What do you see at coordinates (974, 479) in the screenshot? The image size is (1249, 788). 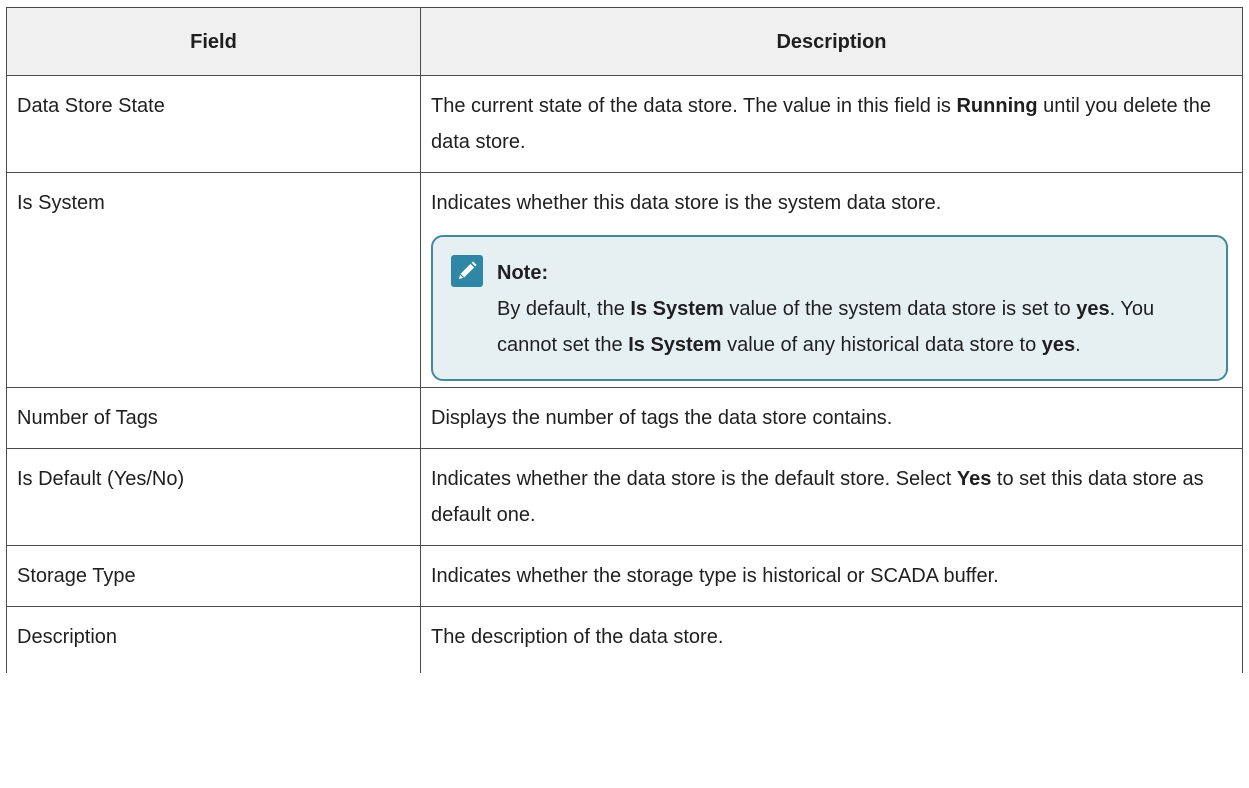 I see `description-bold-segment: Yes` at bounding box center [974, 479].